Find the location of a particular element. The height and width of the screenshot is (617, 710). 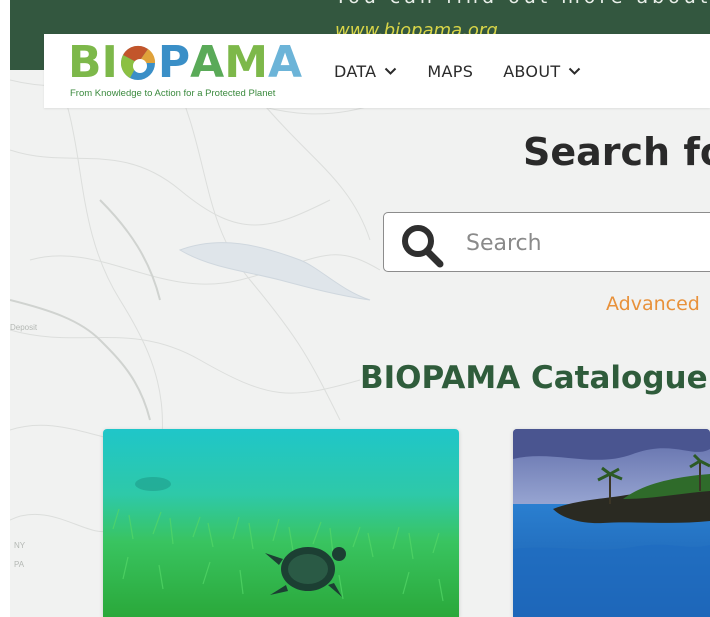

nav-data: DATA is located at coordinates (365, 71).